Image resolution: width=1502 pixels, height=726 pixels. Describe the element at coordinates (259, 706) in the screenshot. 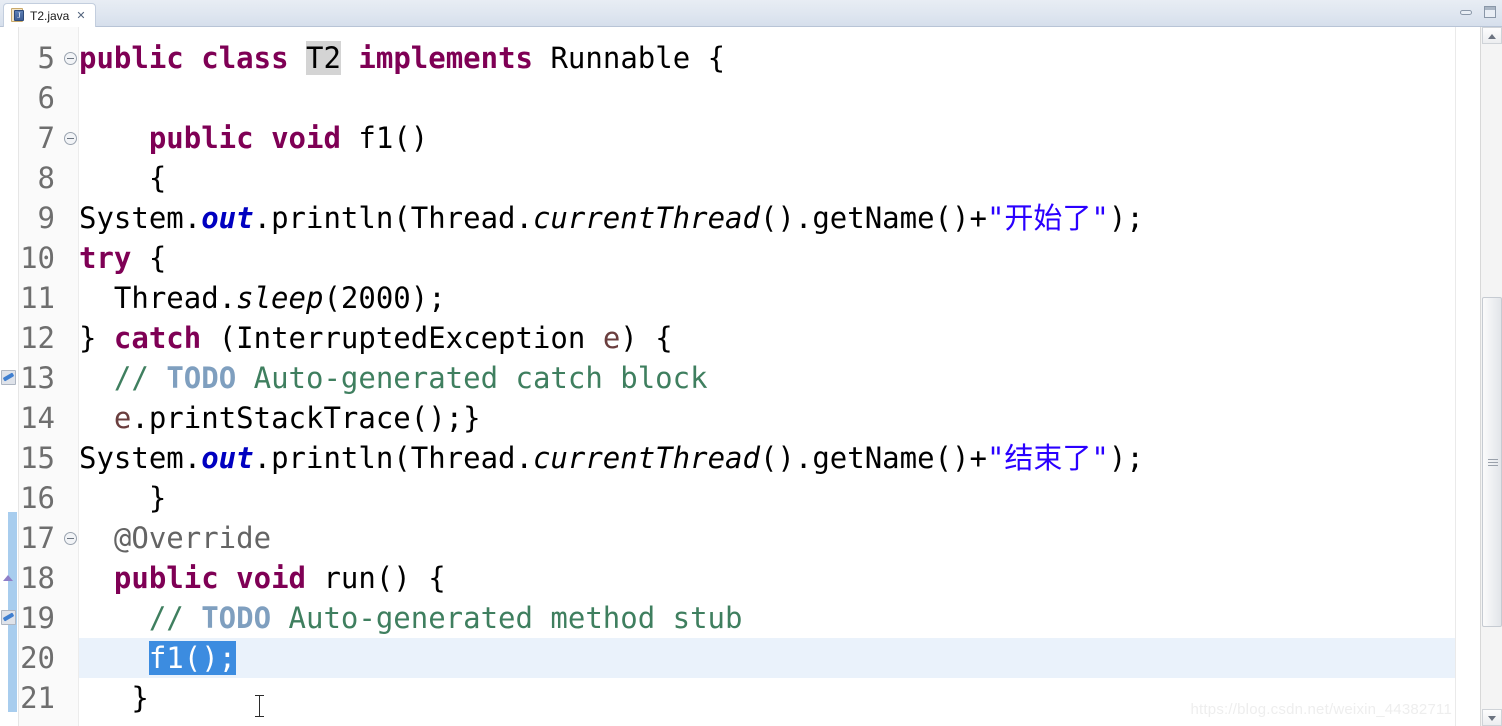

I see `text-cursor-icon` at that location.